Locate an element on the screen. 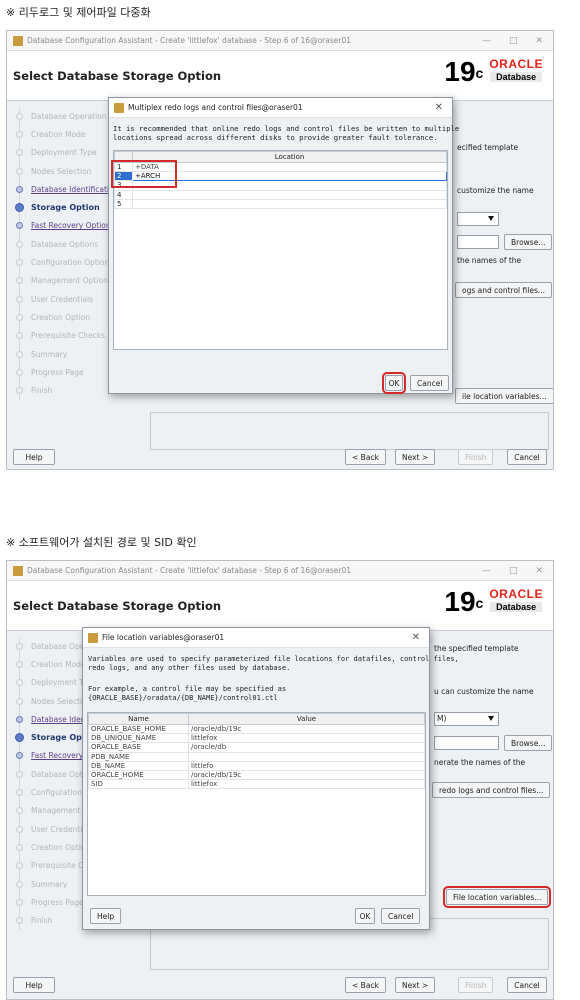 This screenshot has width=580, height=1000. table-row: PDB_NAME is located at coordinates (256, 756).